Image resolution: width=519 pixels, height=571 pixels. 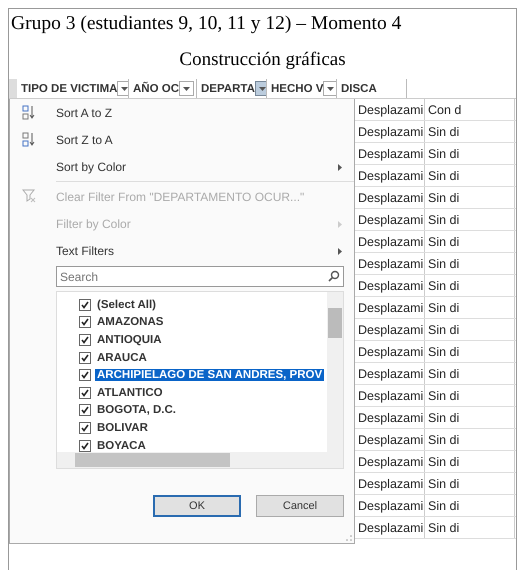 I want to click on filter-value-item: BOLIVAR, so click(x=211, y=428).